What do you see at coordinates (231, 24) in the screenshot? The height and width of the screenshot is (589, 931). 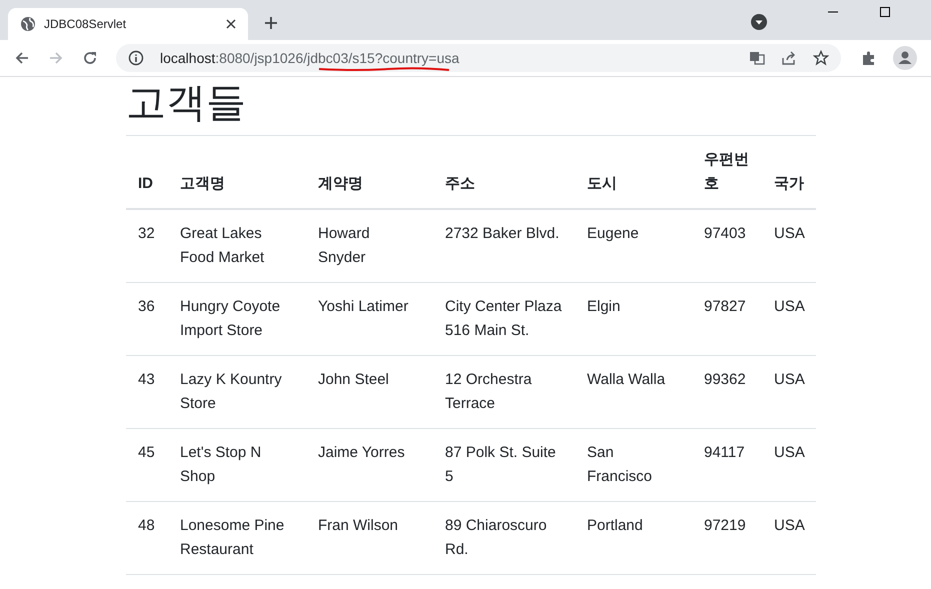 I see `close-tab-icon` at bounding box center [231, 24].